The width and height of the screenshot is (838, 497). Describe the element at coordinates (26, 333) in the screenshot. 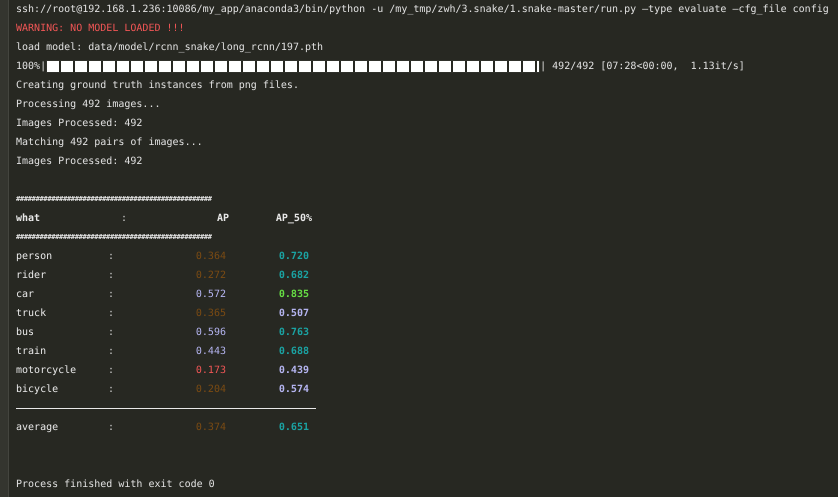

I see `class-name: bus` at that location.